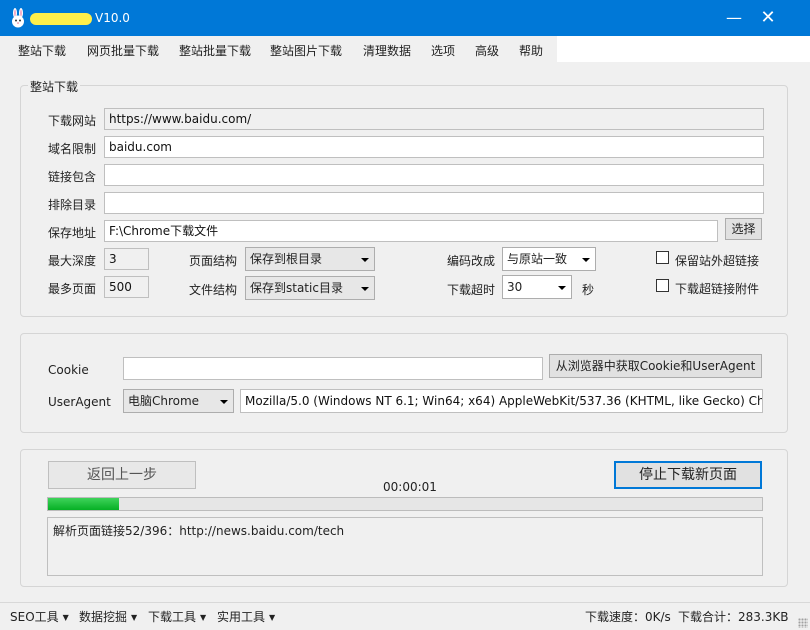 The image size is (810, 630). What do you see at coordinates (387, 50) in the screenshot?
I see `menu-clear-data: 清理数据` at bounding box center [387, 50].